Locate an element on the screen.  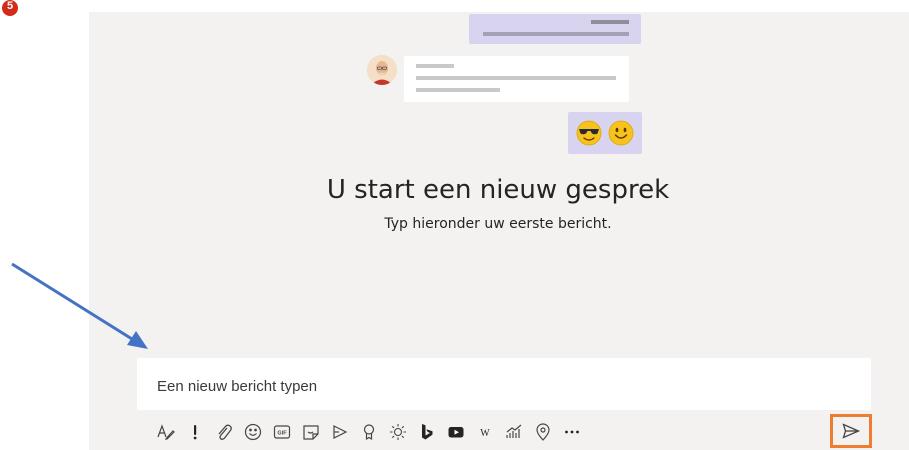
avatar is located at coordinates (382, 70).